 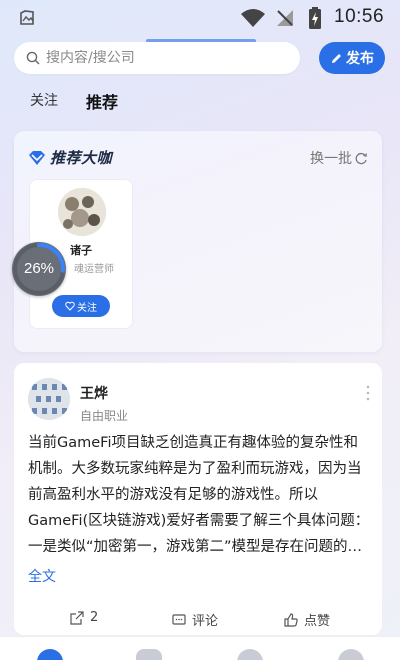 I want to click on comment-icon, so click(x=179, y=619).